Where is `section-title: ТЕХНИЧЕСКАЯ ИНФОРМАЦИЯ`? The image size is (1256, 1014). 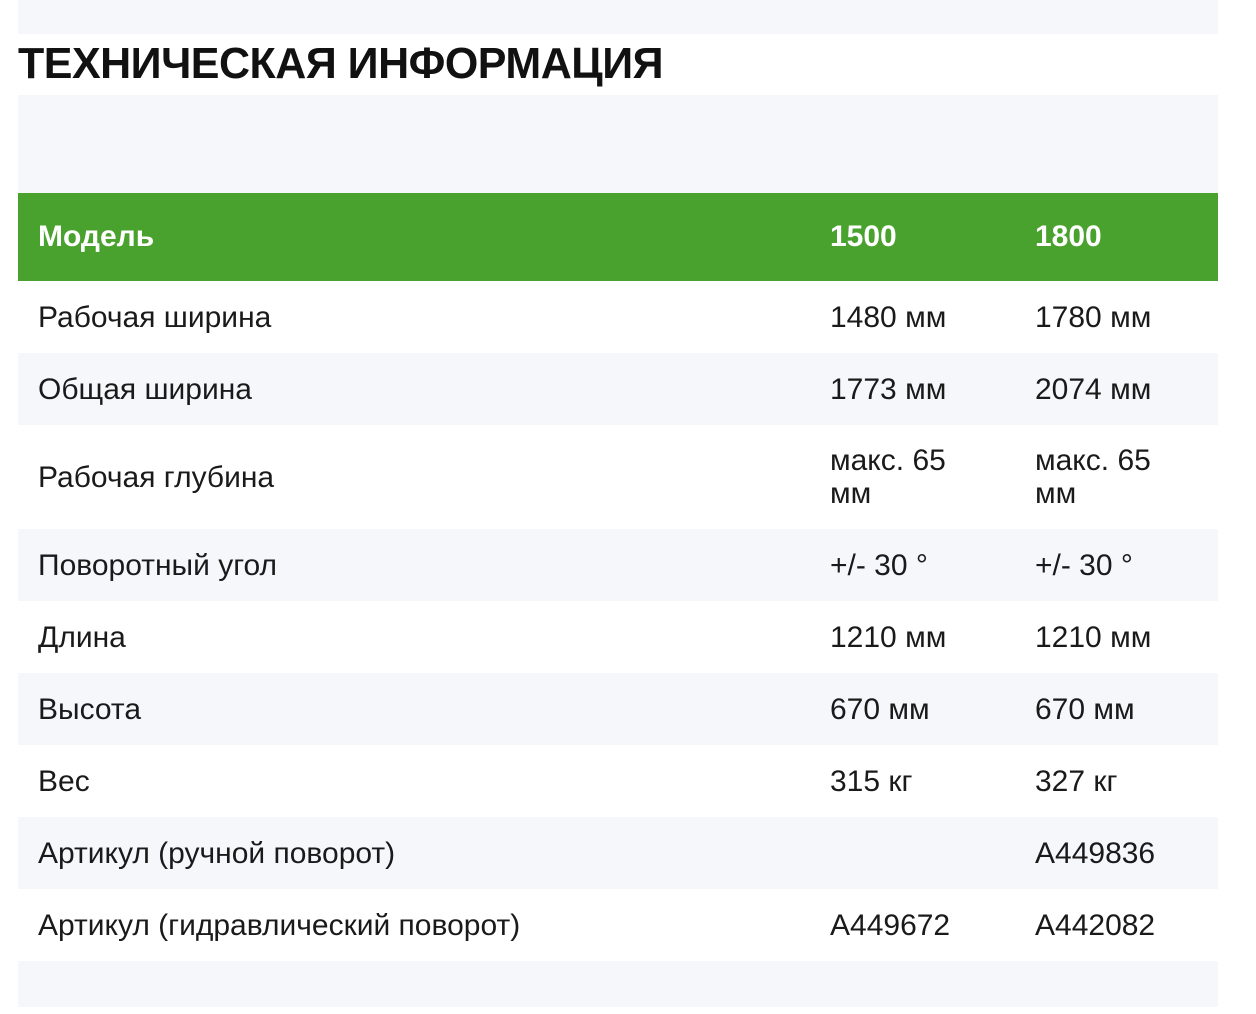
section-title: ТЕХНИЧЕСКАЯ ИНФОРМАЦИЯ is located at coordinates (341, 64).